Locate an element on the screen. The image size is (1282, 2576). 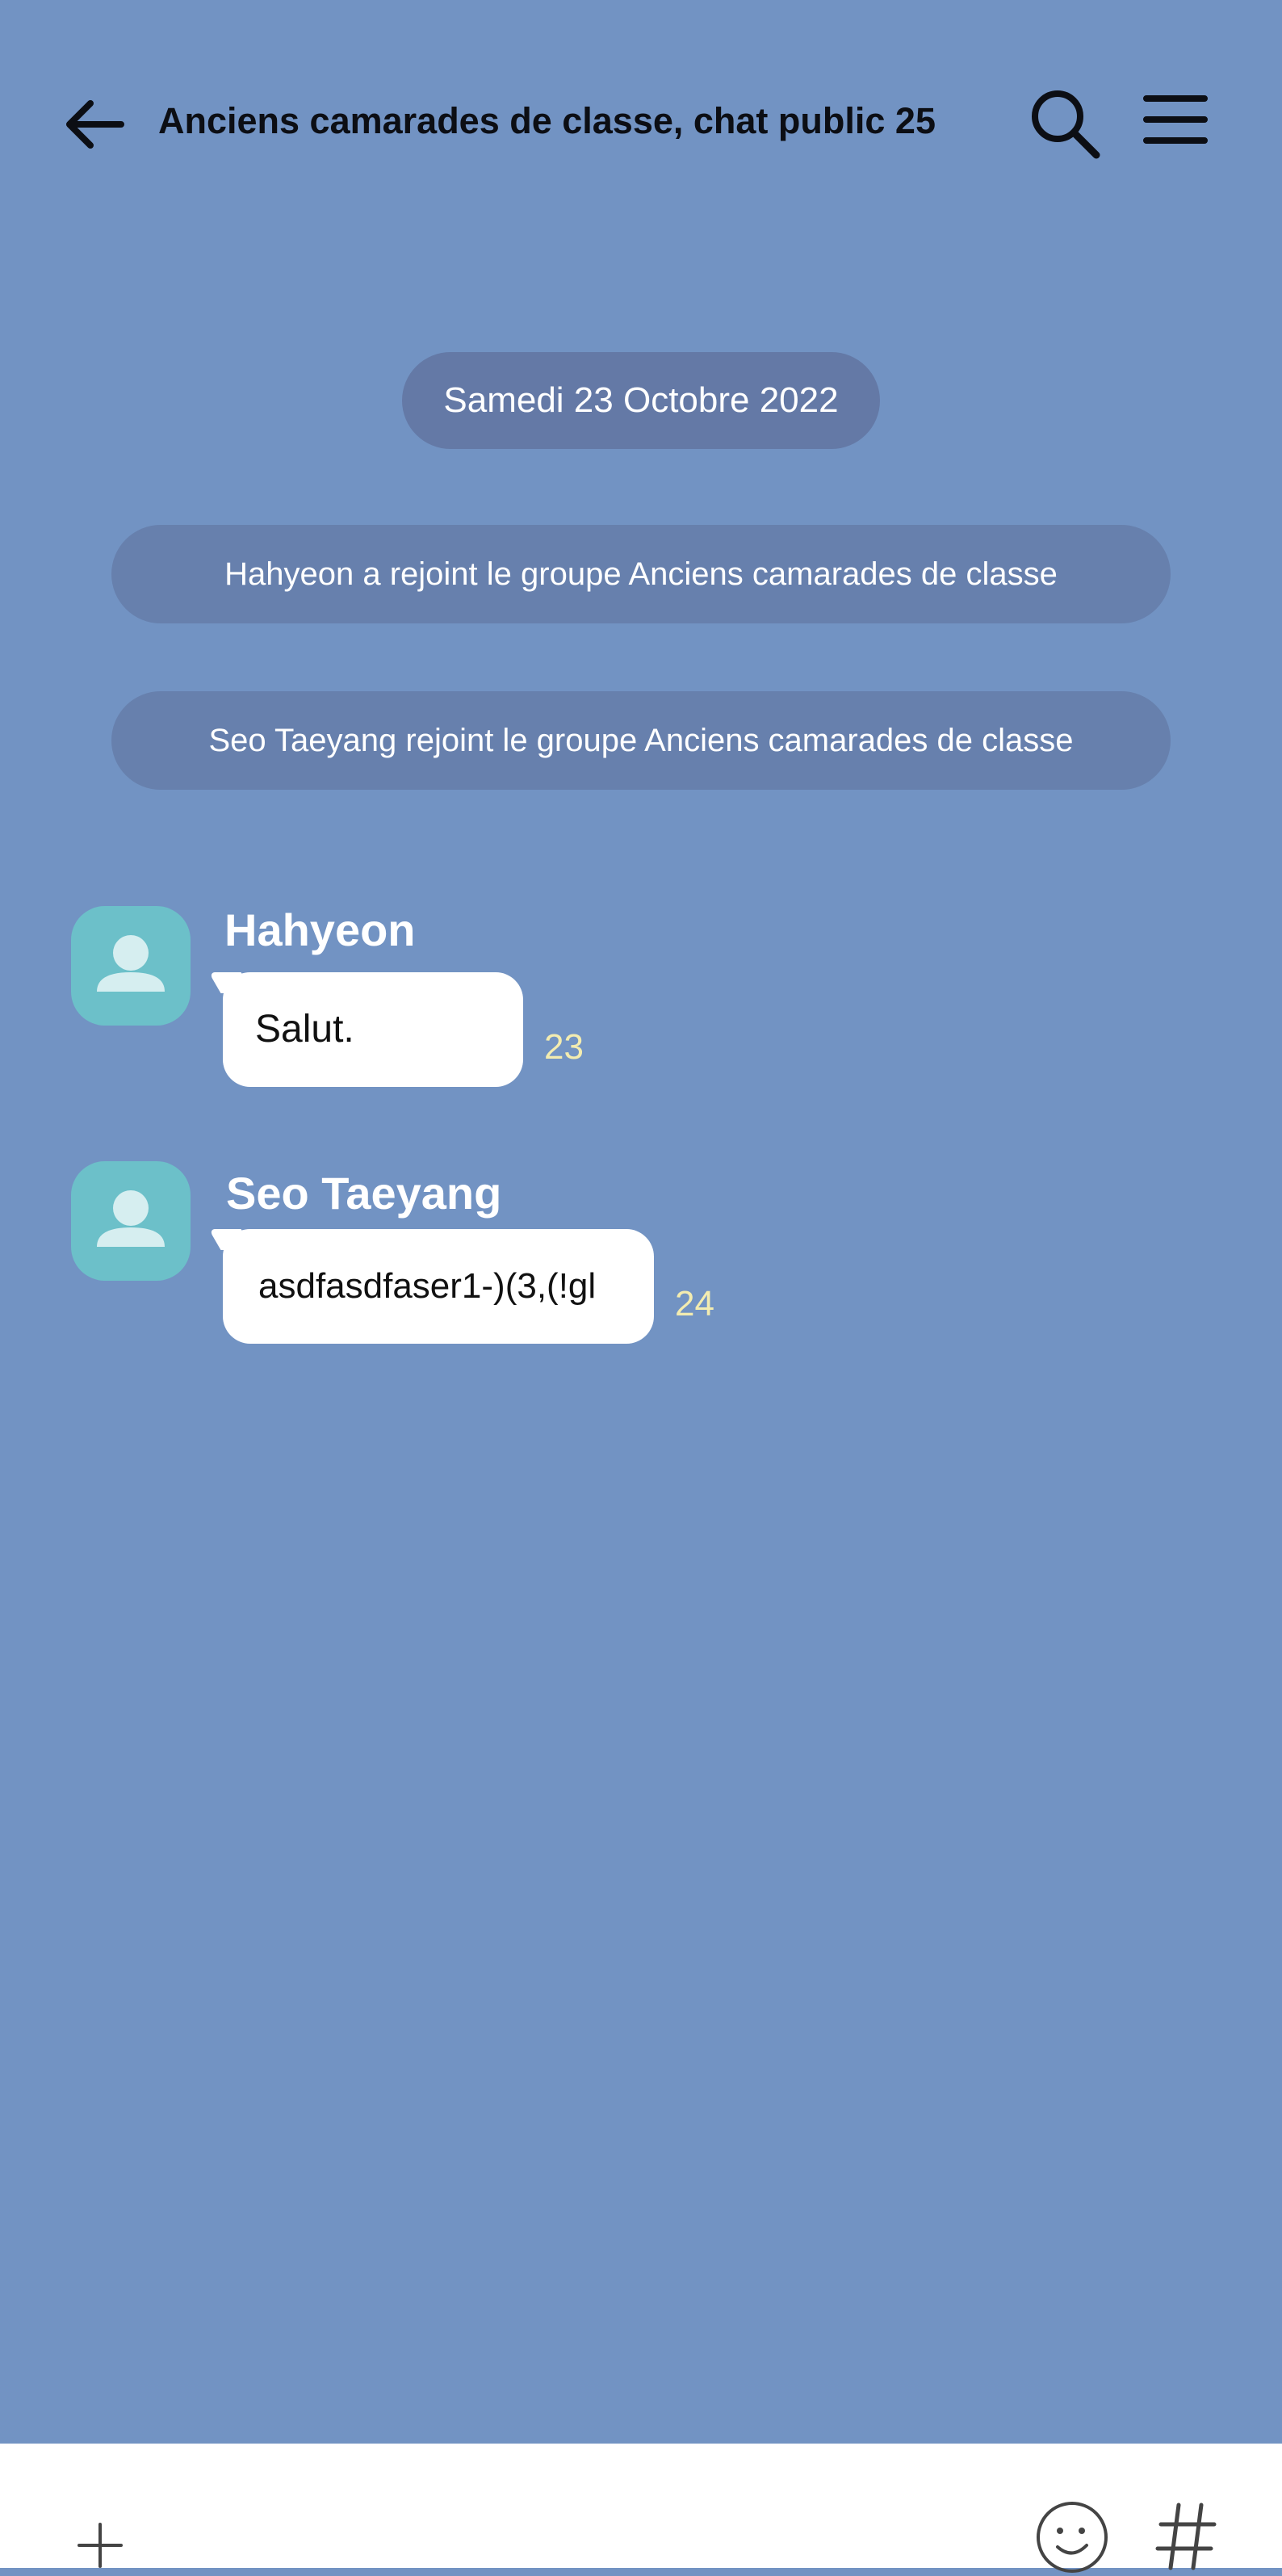
message-text: asdfasdfaser1-)(3,(!gl is located at coordinates (427, 1286).